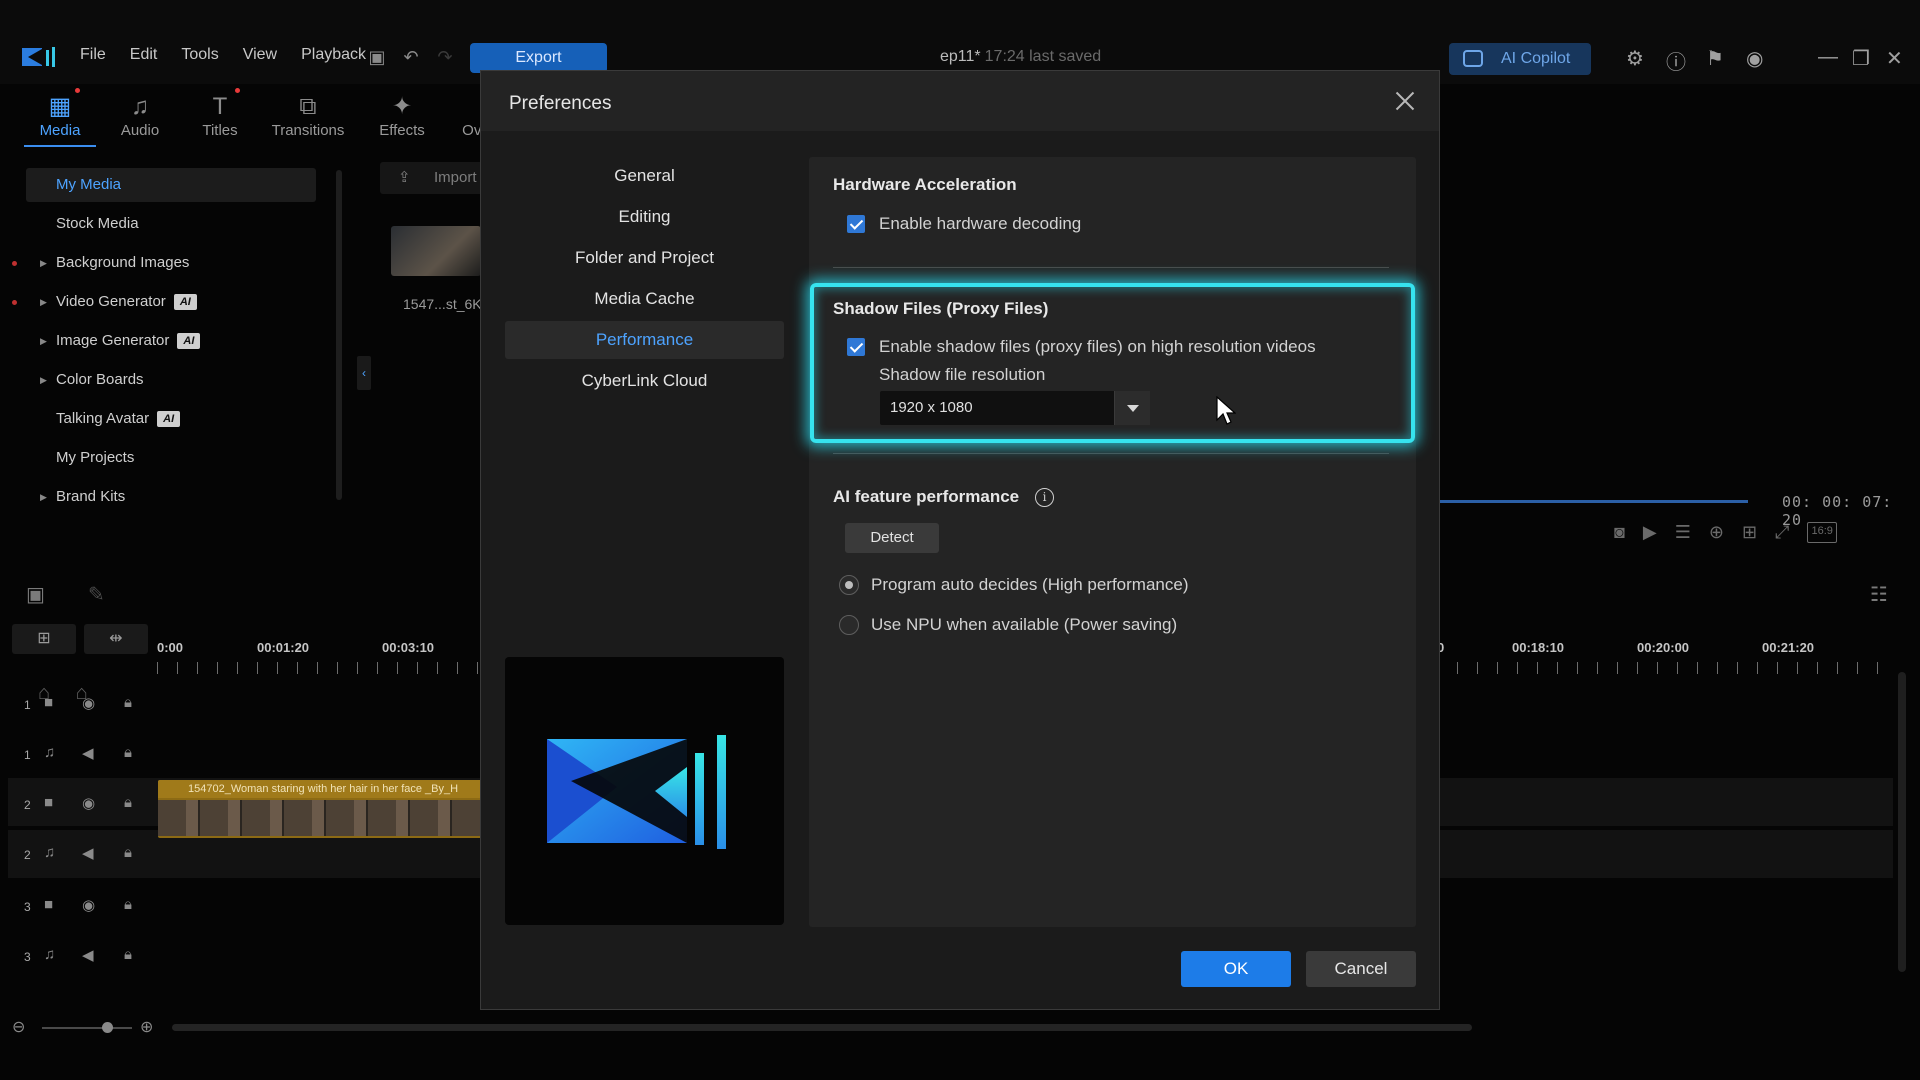 The height and width of the screenshot is (1080, 1920). What do you see at coordinates (1676, 60) in the screenshot?
I see `help-icon: ⓘ` at bounding box center [1676, 60].